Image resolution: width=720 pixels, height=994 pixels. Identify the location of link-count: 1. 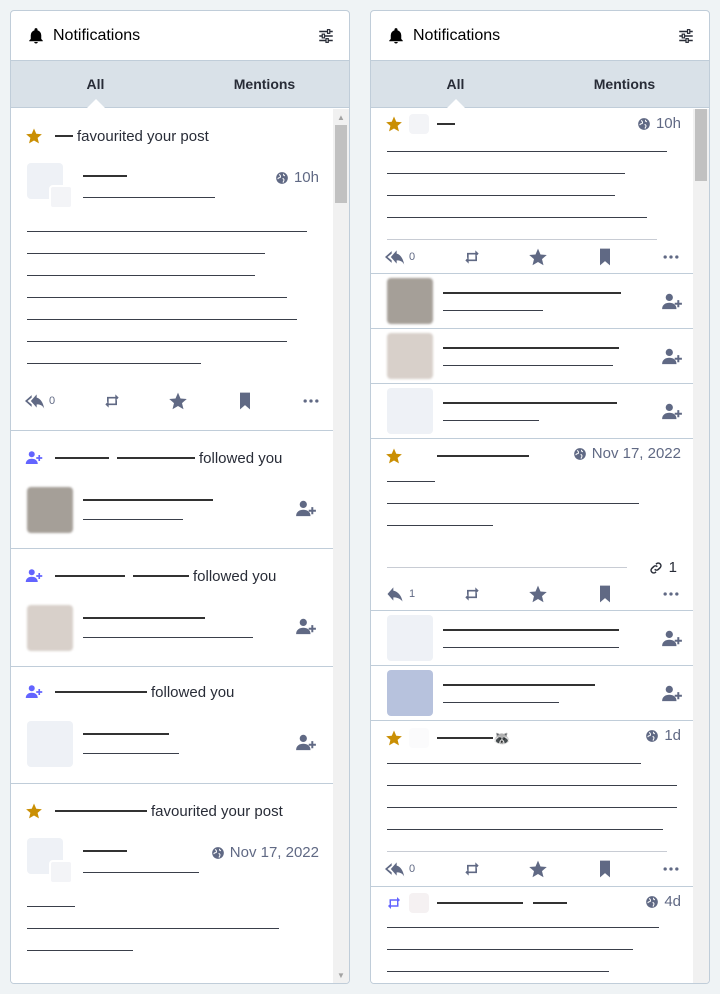
(662, 567).